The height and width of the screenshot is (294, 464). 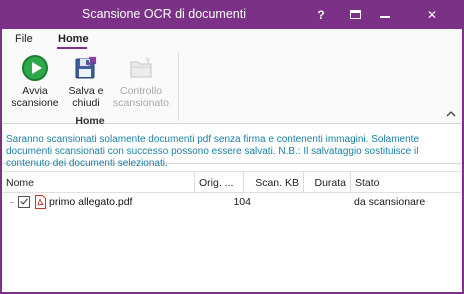 What do you see at coordinates (40, 202) in the screenshot?
I see `pdf-file-icon` at bounding box center [40, 202].